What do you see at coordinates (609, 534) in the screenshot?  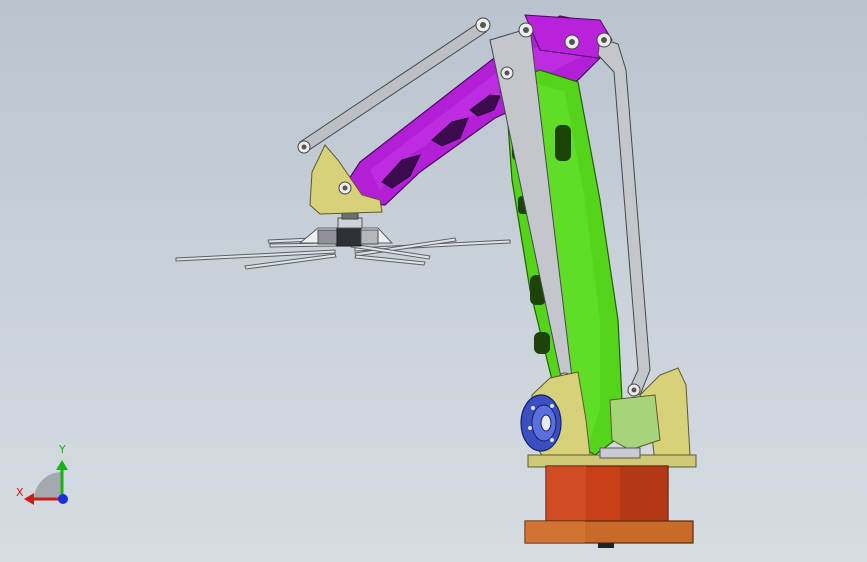 I see `base-plate` at bounding box center [609, 534].